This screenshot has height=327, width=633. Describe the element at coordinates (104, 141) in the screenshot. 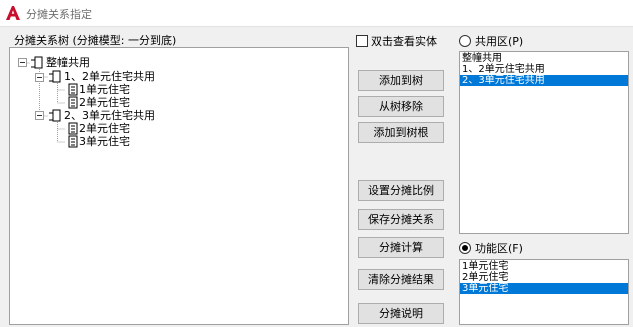

I see `tree-node-label: 3单元住宅` at that location.